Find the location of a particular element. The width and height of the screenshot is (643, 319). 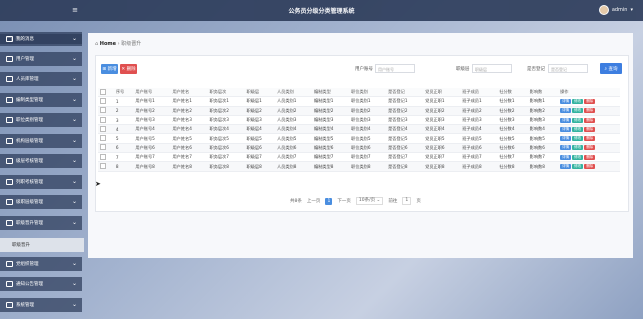

pager-size-select: 10条/页 ⌄ is located at coordinates (369, 201).